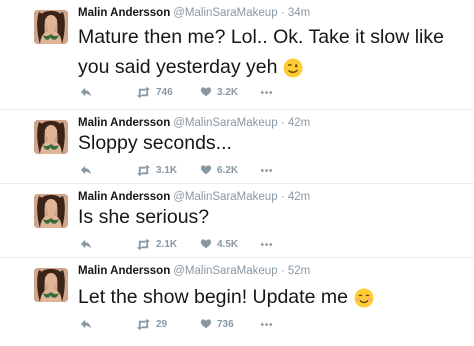  I want to click on like-button: 4.5K, so click(219, 244).